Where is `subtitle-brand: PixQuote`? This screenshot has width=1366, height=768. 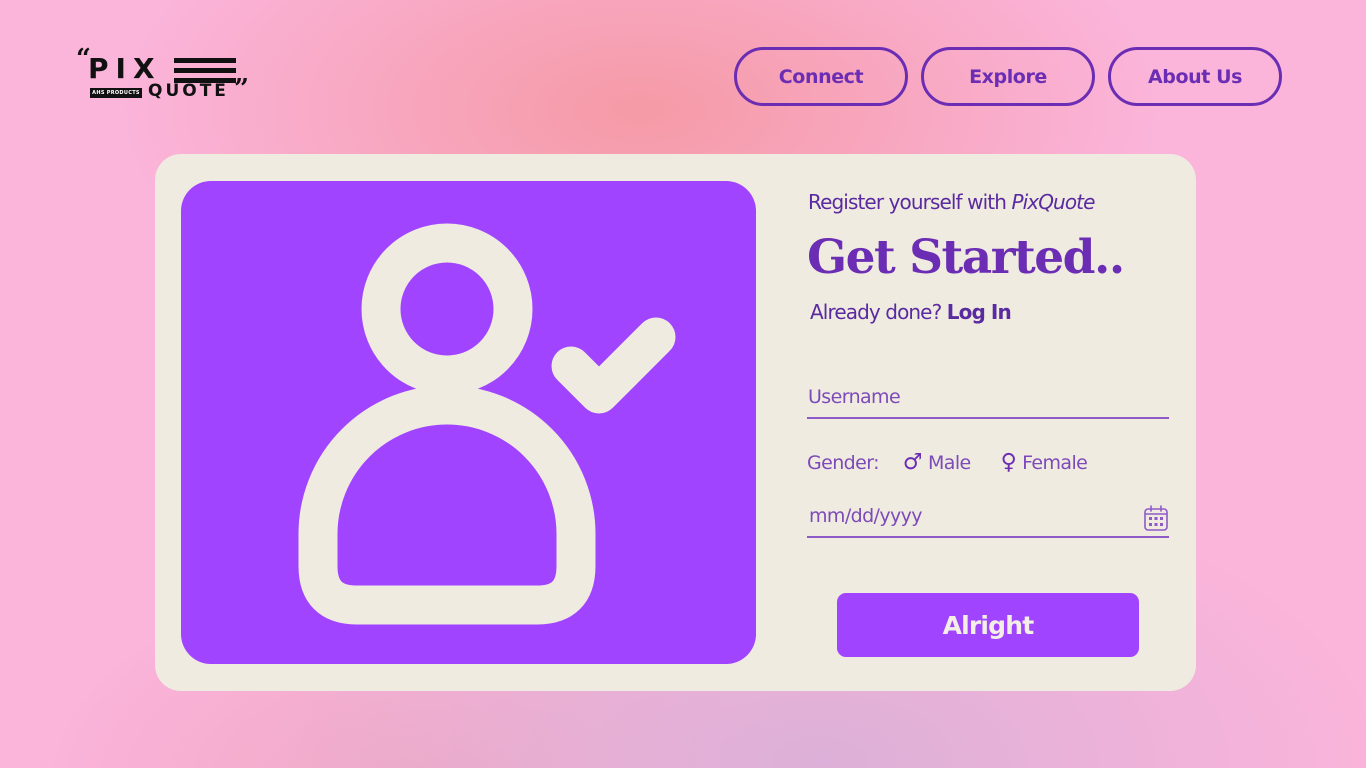
subtitle-brand: PixQuote is located at coordinates (1053, 202).